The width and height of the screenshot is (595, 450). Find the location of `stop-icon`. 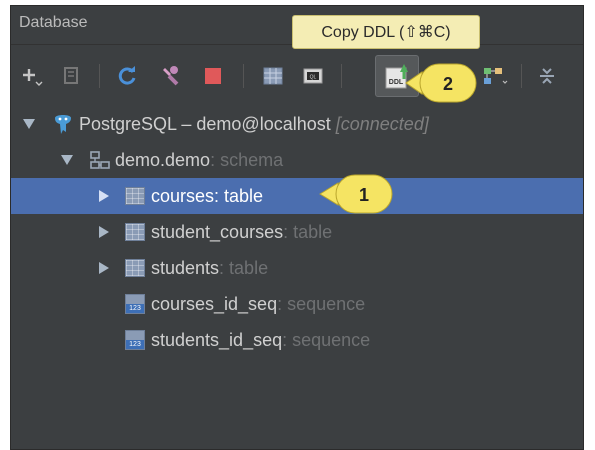

stop-icon is located at coordinates (213, 76).